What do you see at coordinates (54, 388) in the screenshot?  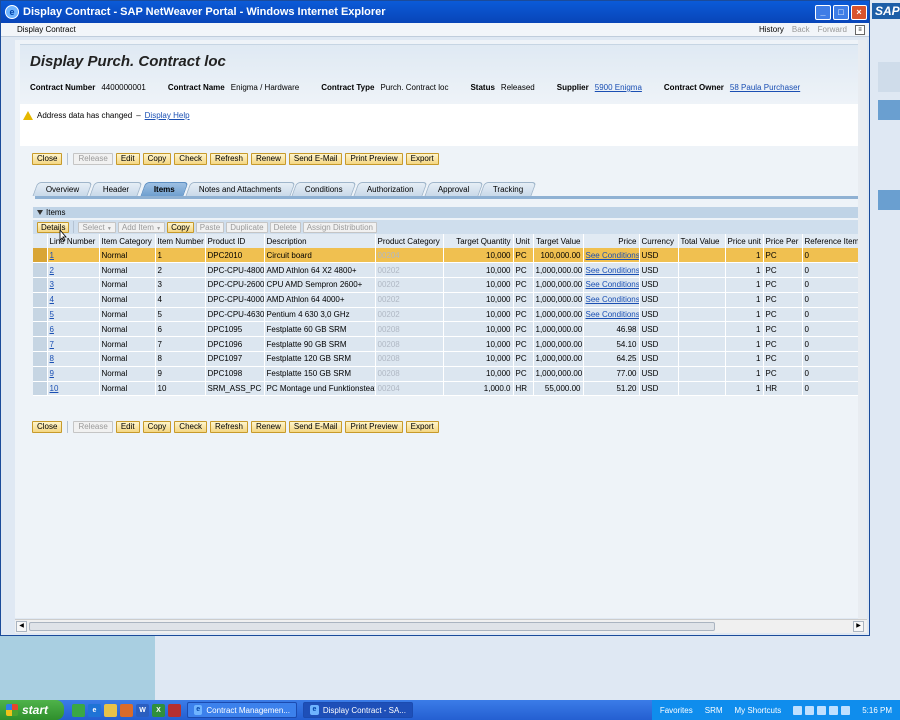 I see `line-number-link: 10` at bounding box center [54, 388].